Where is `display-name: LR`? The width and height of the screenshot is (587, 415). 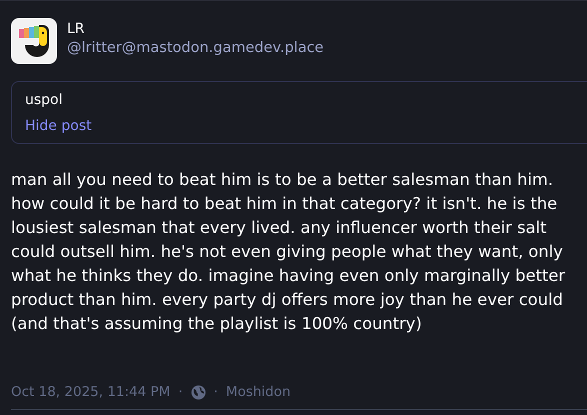 display-name: LR is located at coordinates (195, 28).